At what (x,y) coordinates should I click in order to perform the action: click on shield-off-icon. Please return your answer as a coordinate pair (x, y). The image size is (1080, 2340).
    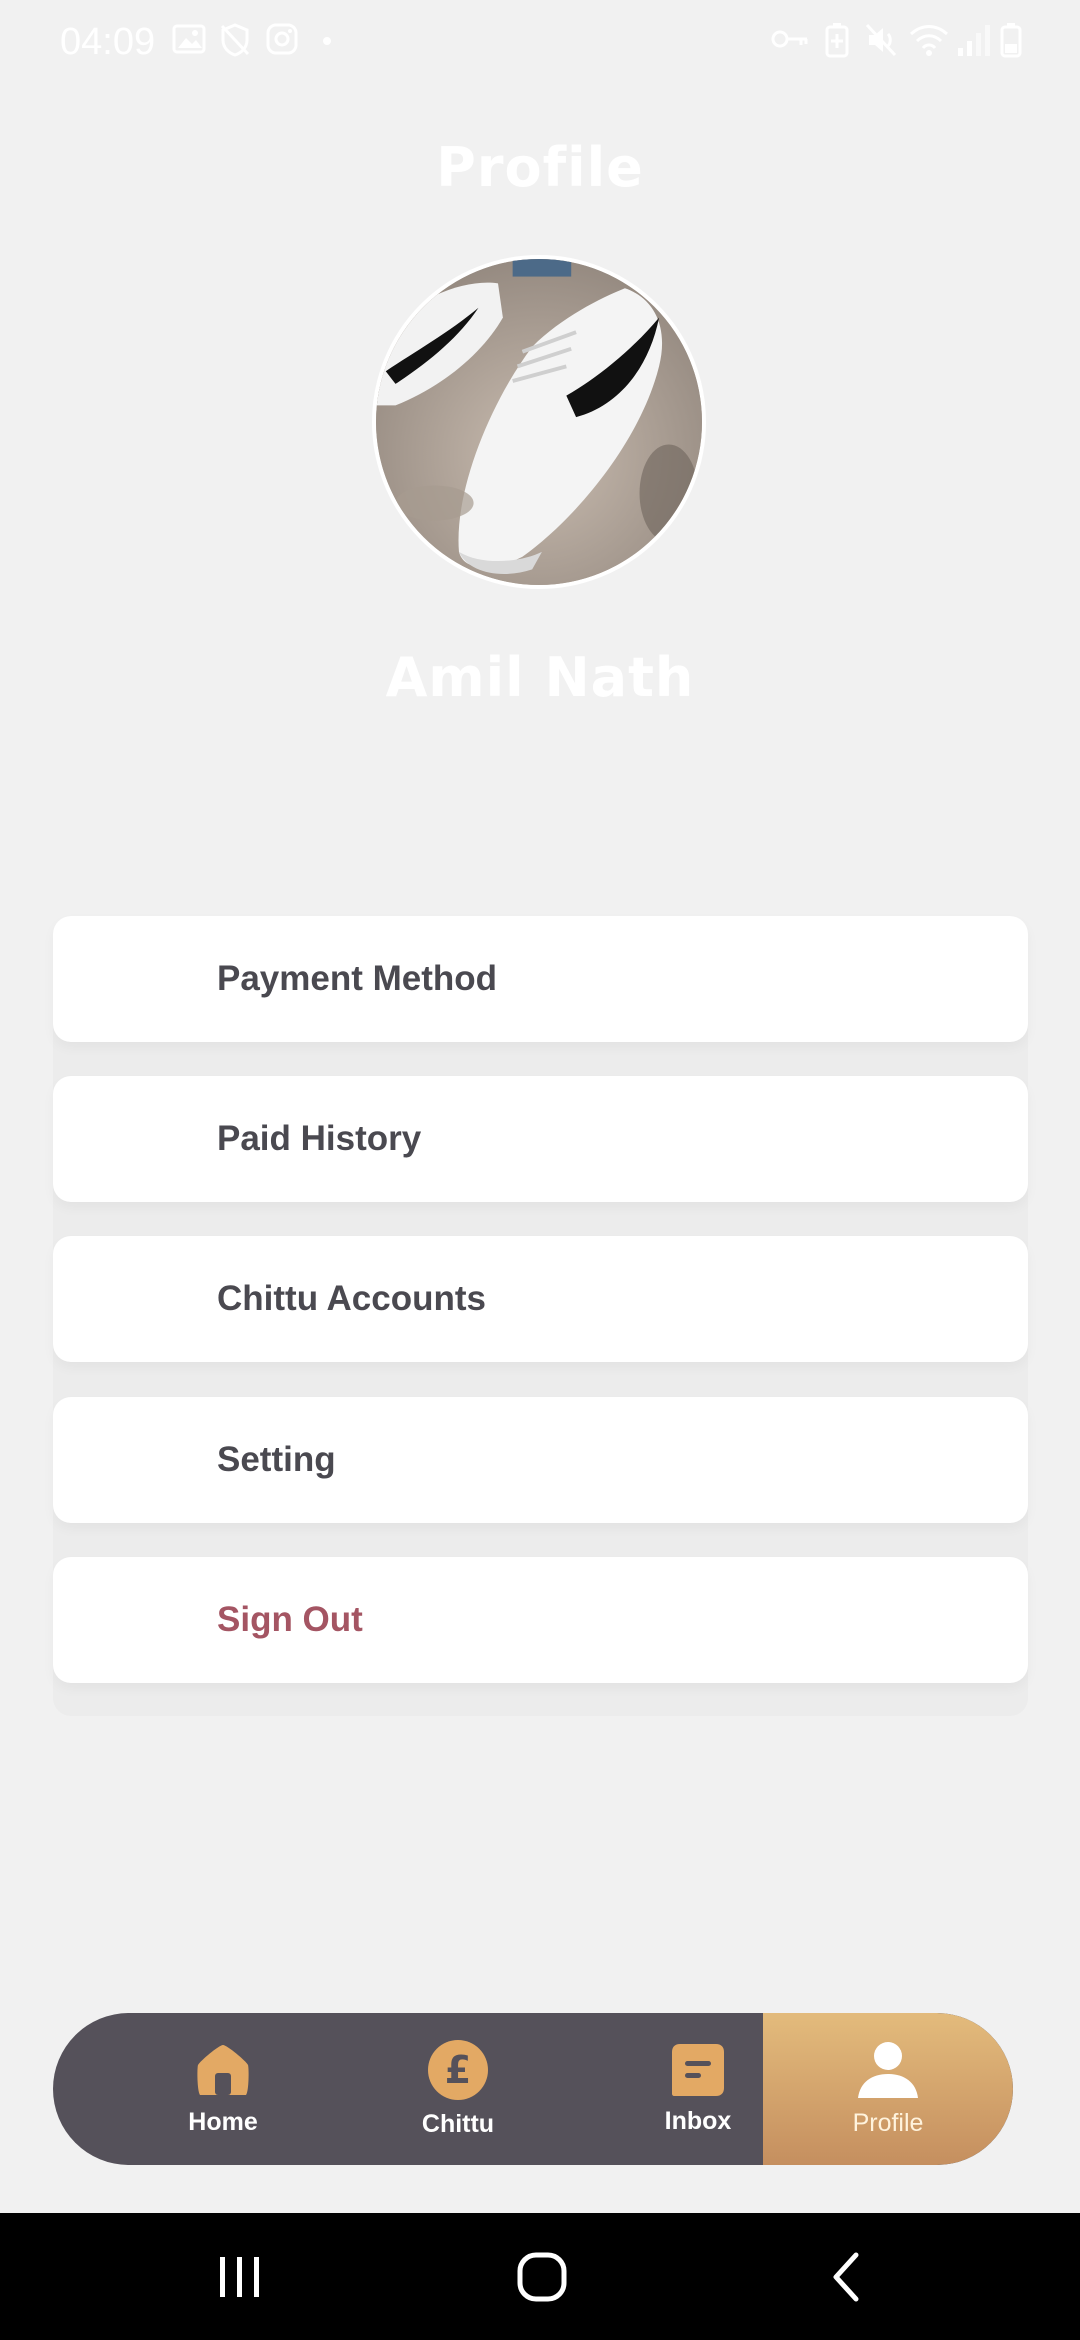
    Looking at the image, I should click on (235, 42).